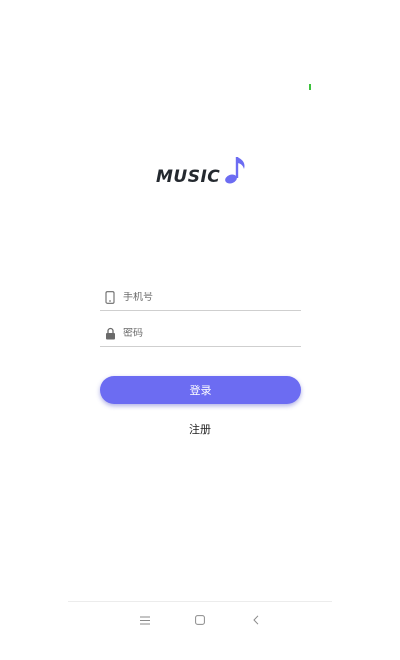  I want to click on phone-icon, so click(110, 297).